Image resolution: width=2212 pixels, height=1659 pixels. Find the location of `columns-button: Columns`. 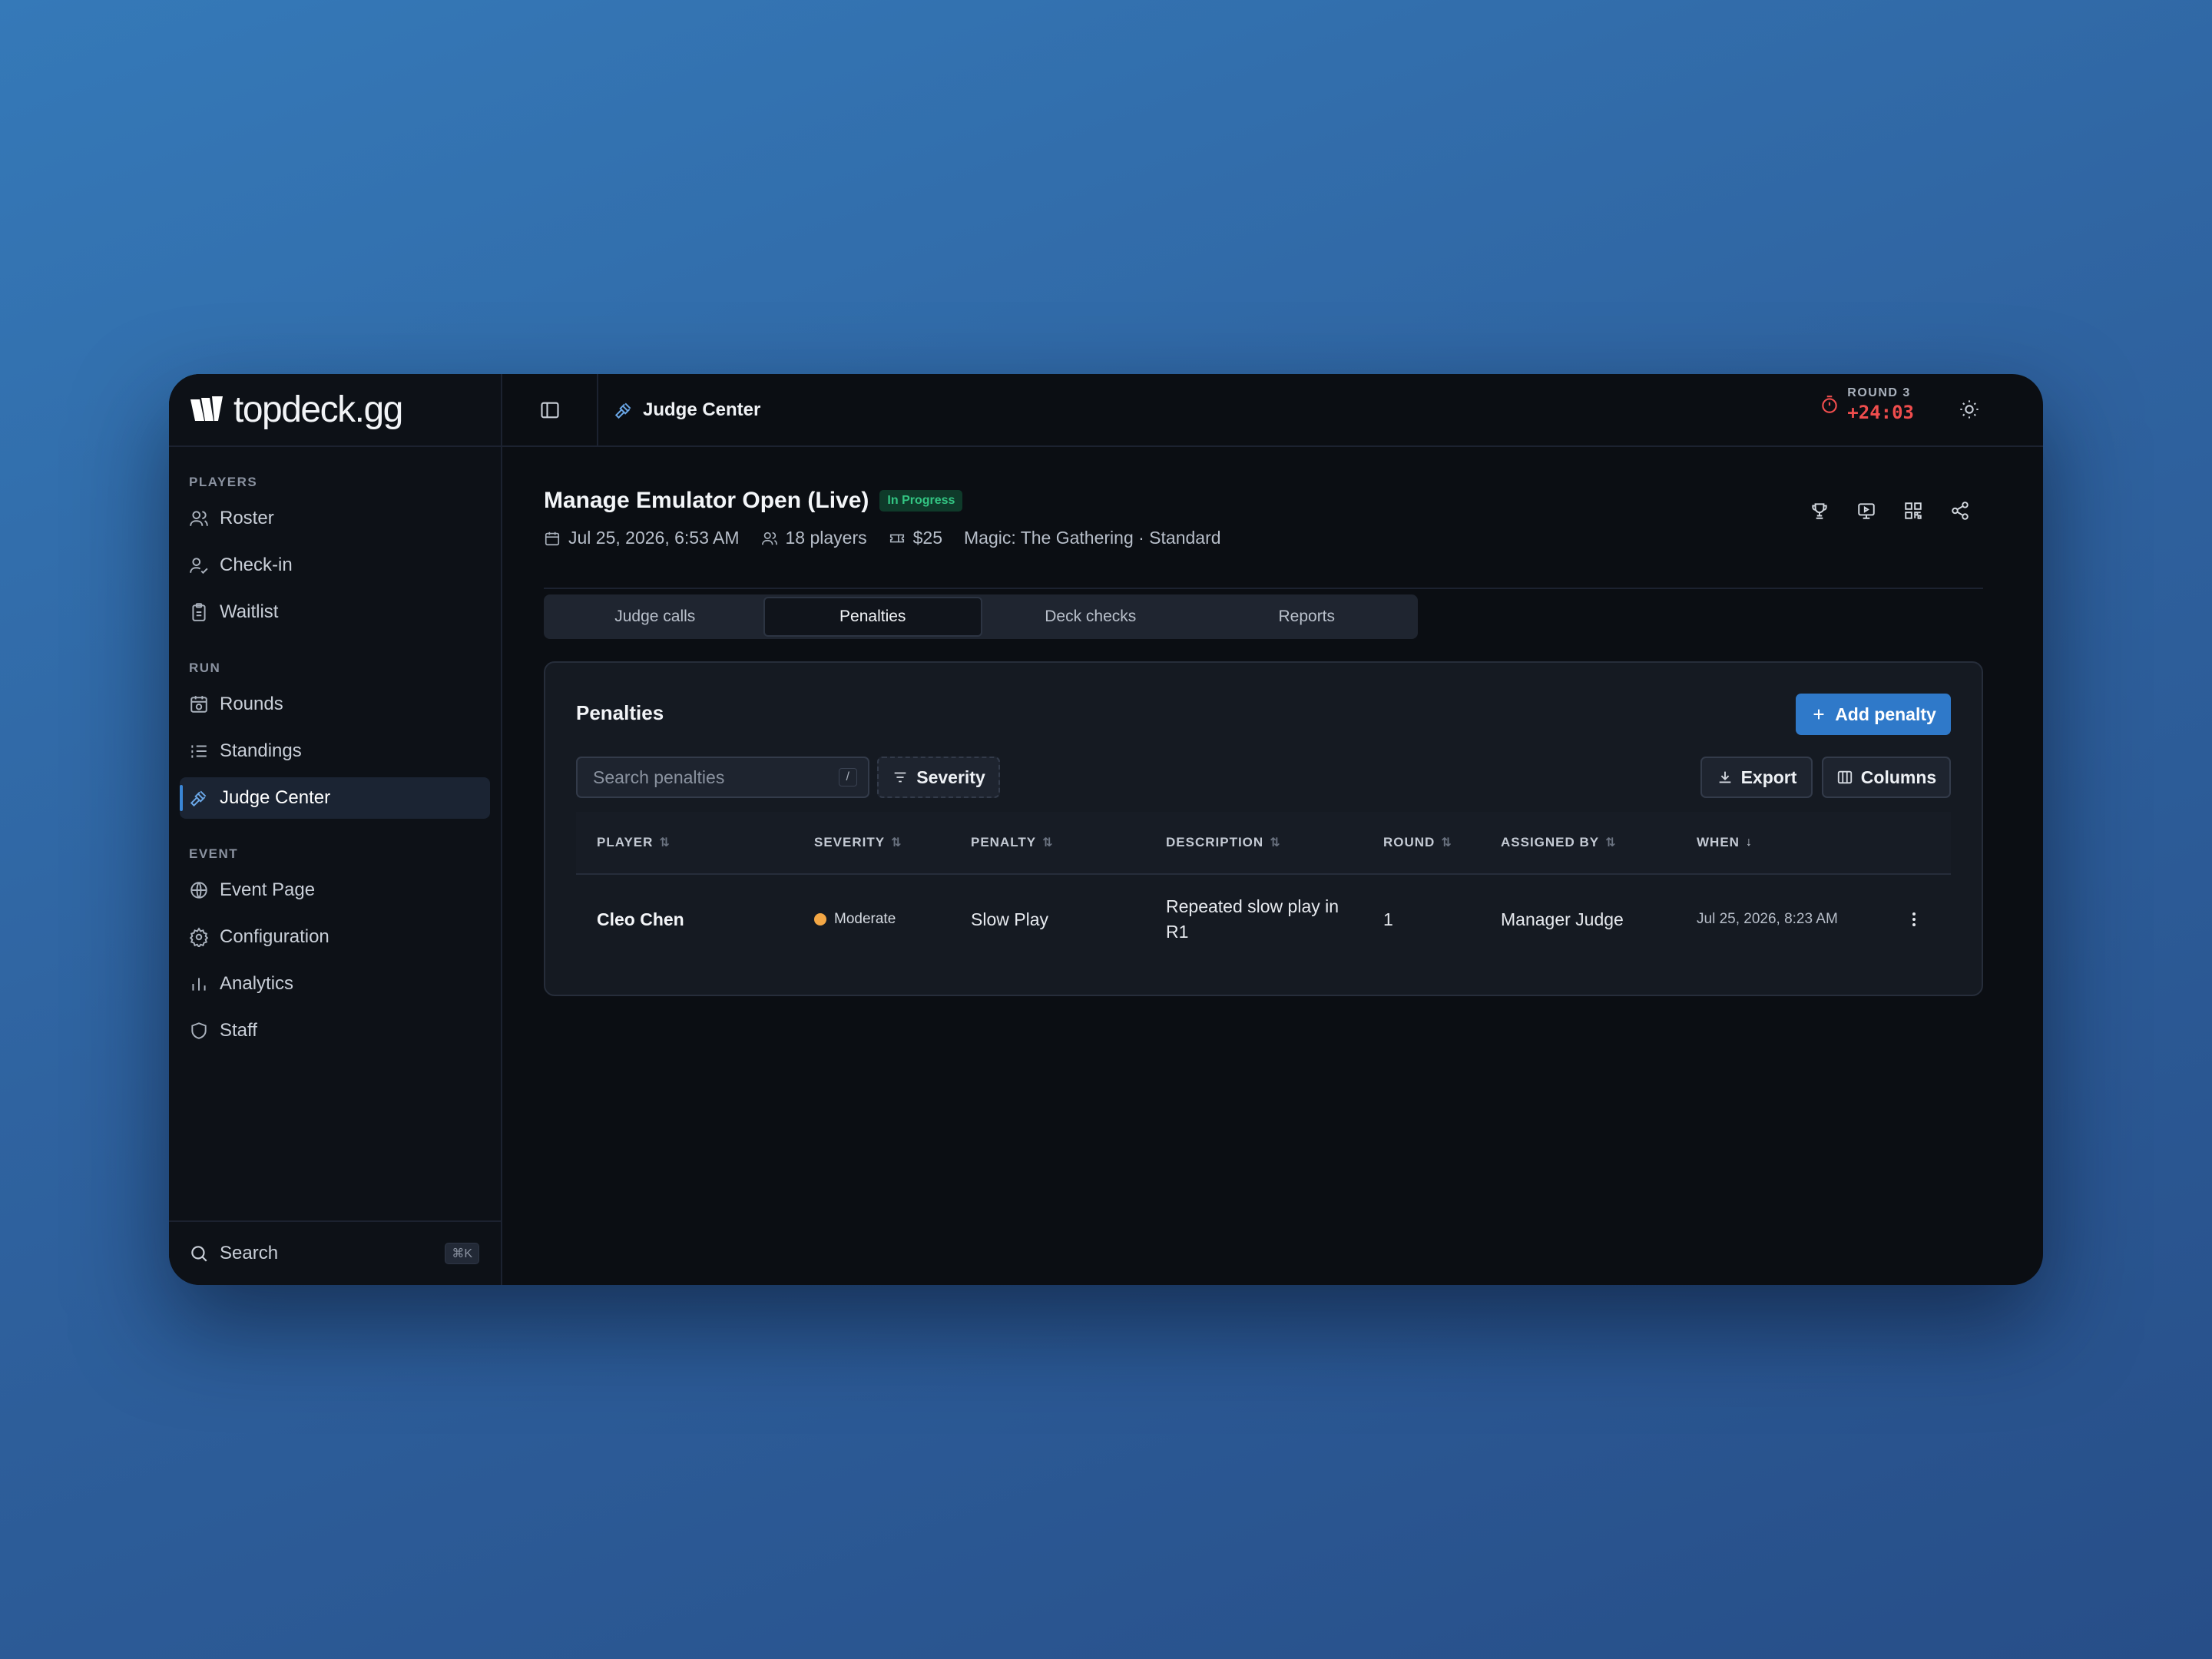

columns-button: Columns is located at coordinates (1887, 778).